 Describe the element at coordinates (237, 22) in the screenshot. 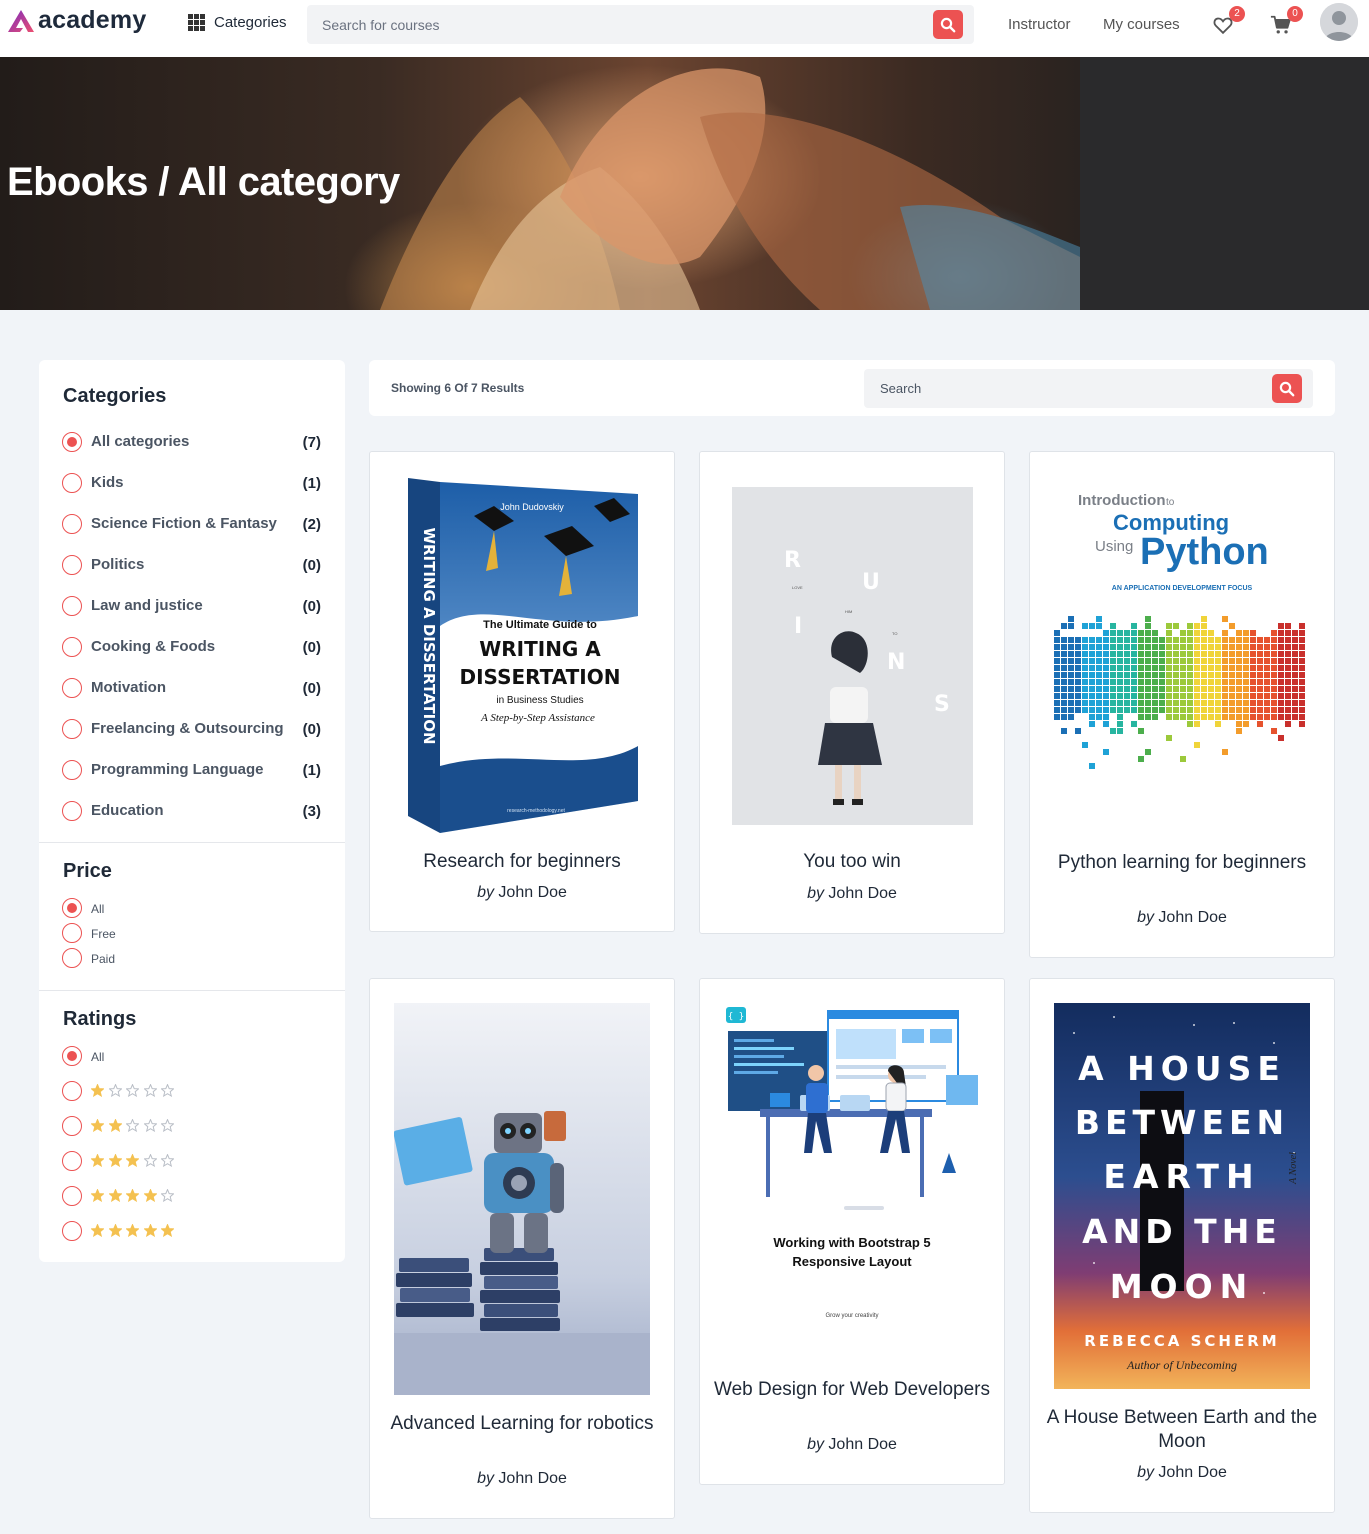

I see `categories-menu-button: Categories` at that location.